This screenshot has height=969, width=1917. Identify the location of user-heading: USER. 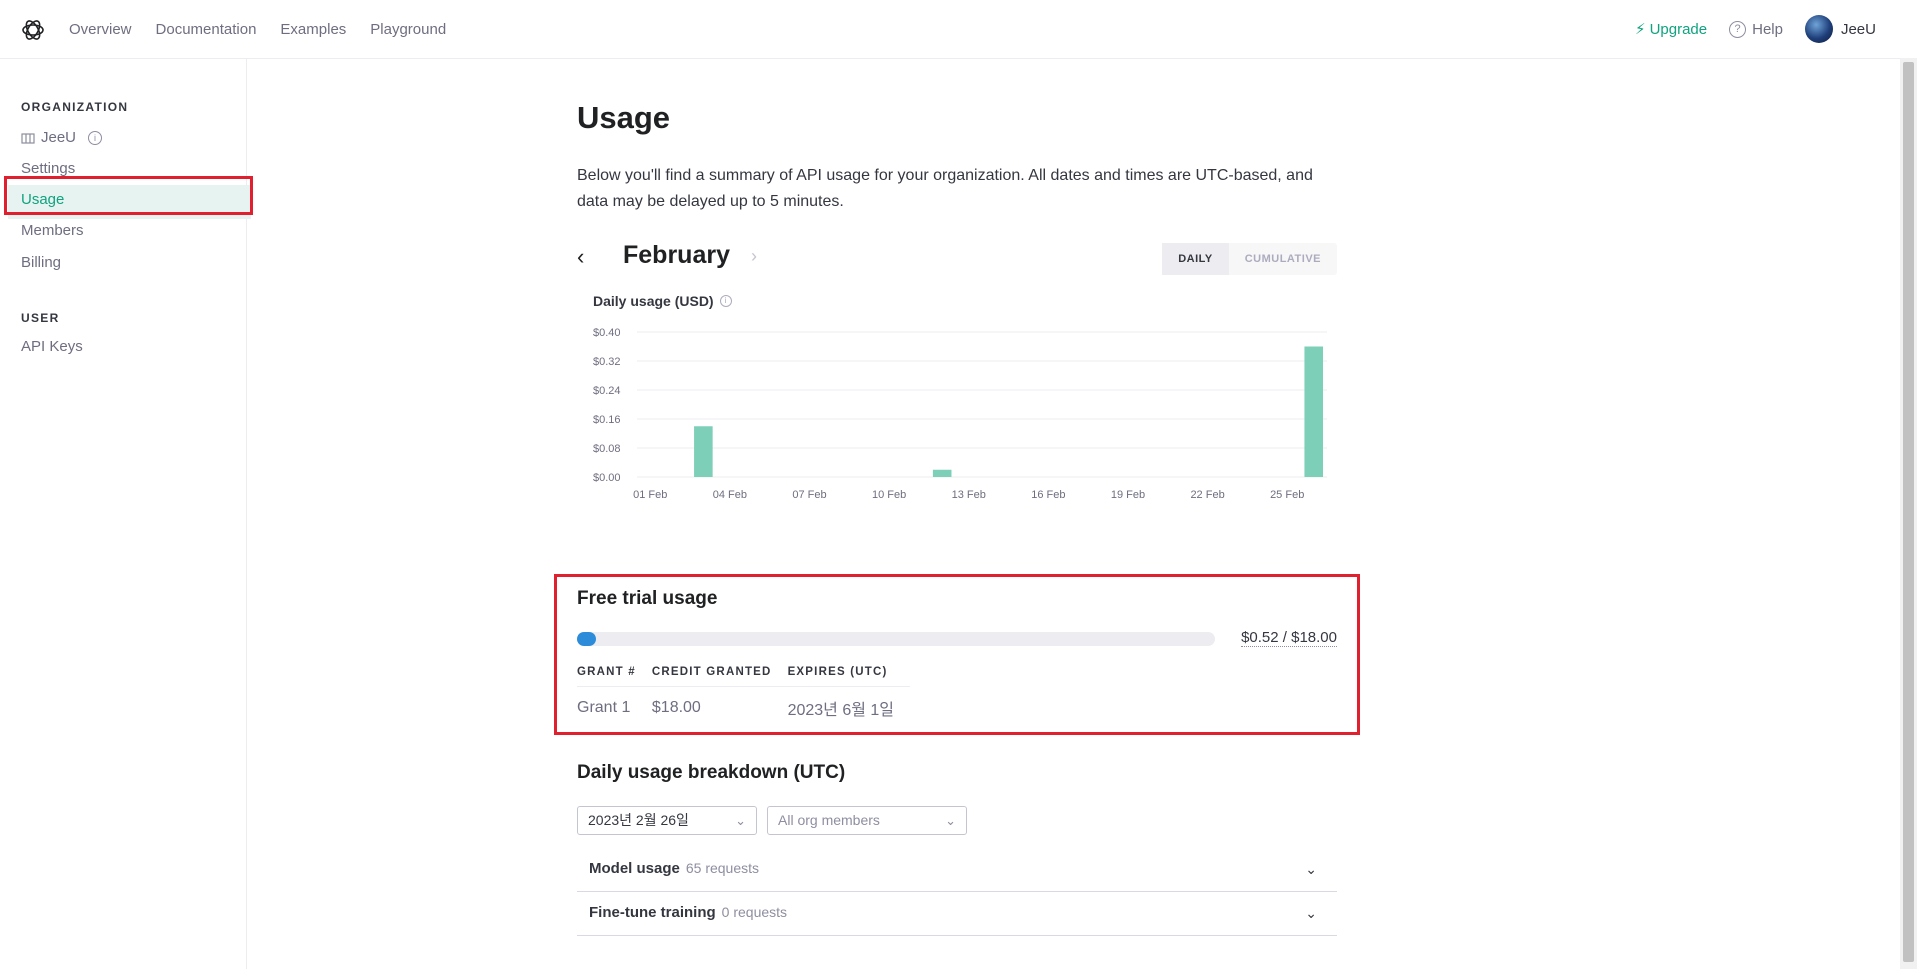
(40, 318).